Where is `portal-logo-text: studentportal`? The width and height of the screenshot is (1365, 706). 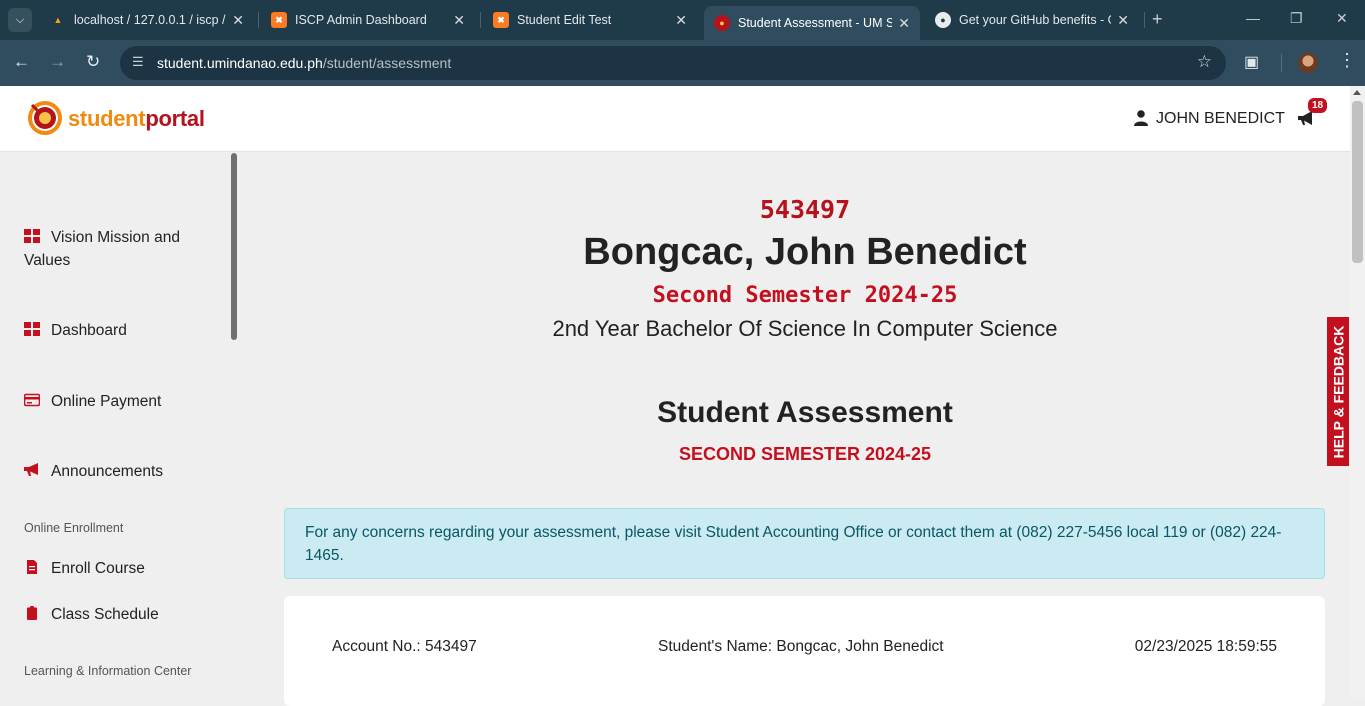 portal-logo-text: studentportal is located at coordinates (136, 119).